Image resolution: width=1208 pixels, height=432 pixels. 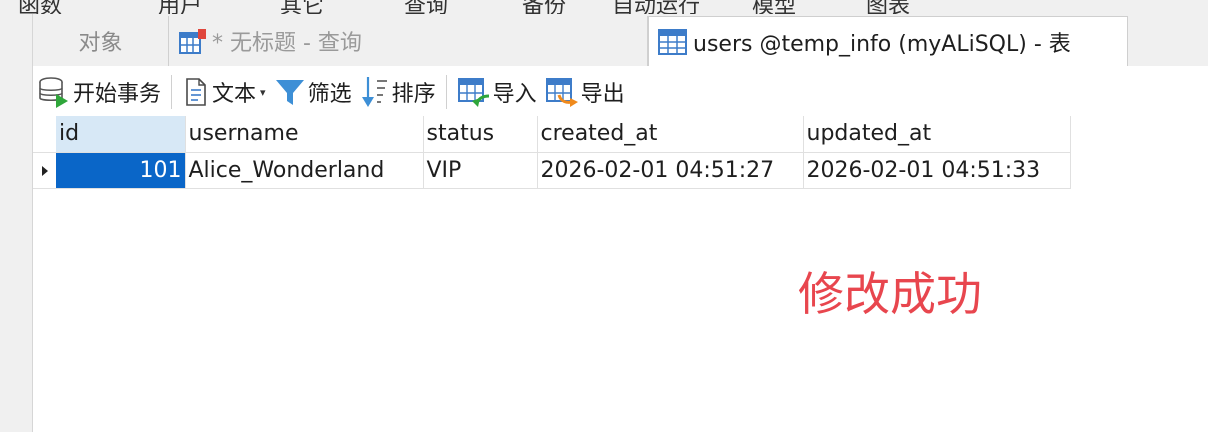 I want to click on filter-label: 筛选, so click(x=329, y=94).